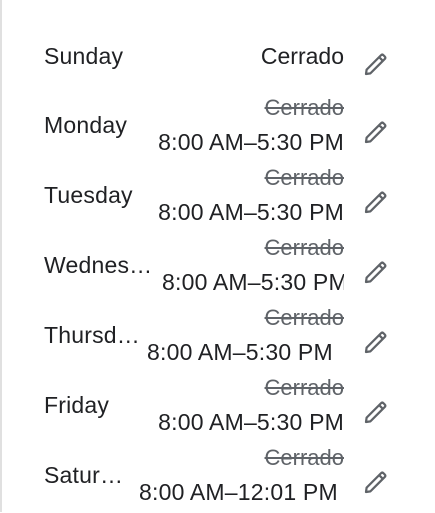 This screenshot has height=513, width=435. I want to click on edit-sunday-button, so click(376, 64).